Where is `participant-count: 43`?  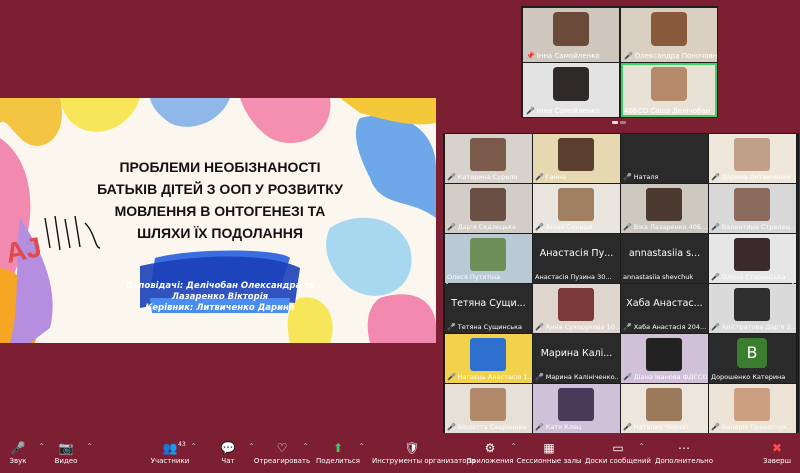
participant-count: 43 is located at coordinates (182, 444).